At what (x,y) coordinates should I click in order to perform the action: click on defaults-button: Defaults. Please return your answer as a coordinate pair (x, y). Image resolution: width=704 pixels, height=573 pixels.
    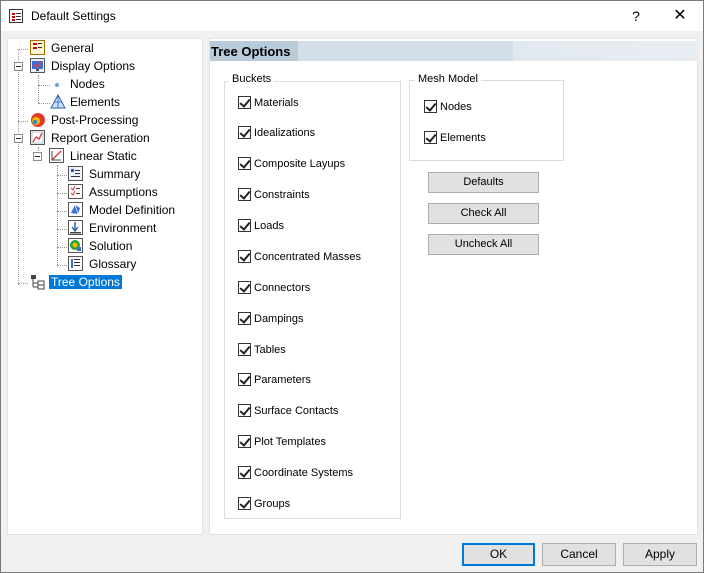
    Looking at the image, I should click on (483, 182).